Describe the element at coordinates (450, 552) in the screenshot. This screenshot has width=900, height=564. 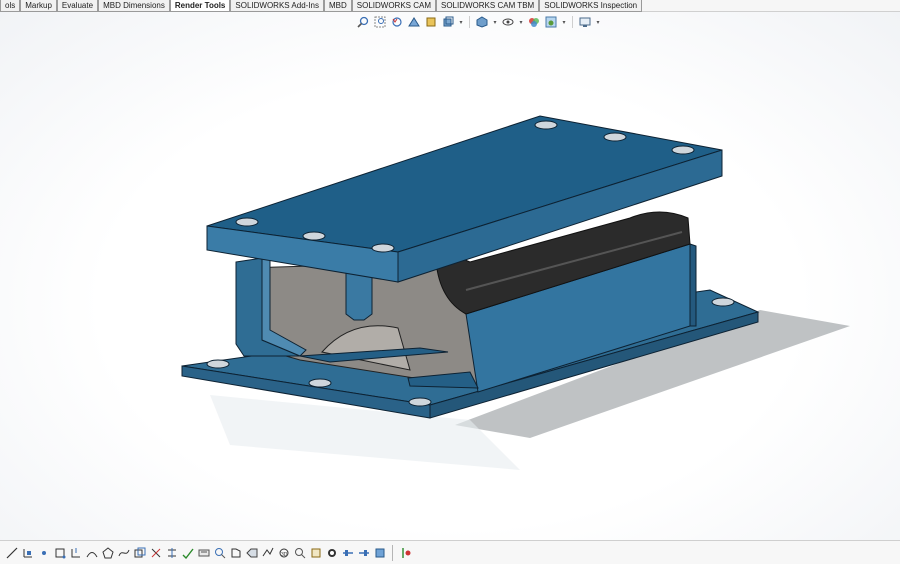
I see `bottom-toolbar: 3D` at that location.